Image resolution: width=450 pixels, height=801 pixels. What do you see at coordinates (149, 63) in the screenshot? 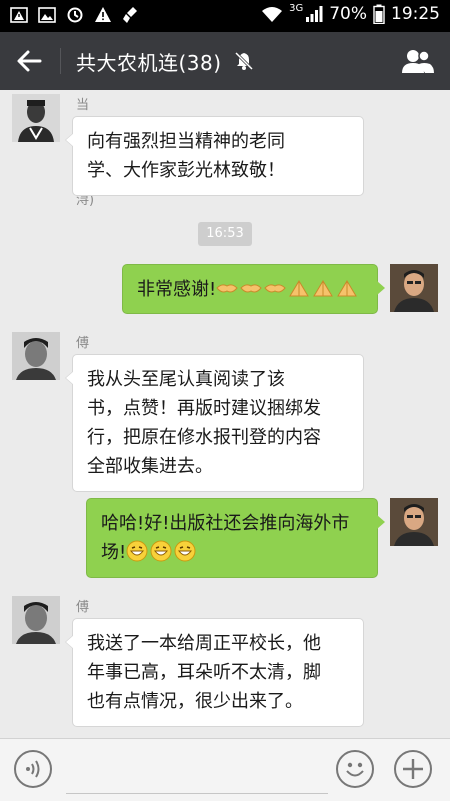
I see `chat-title: 共大农机连(38)` at bounding box center [149, 63].